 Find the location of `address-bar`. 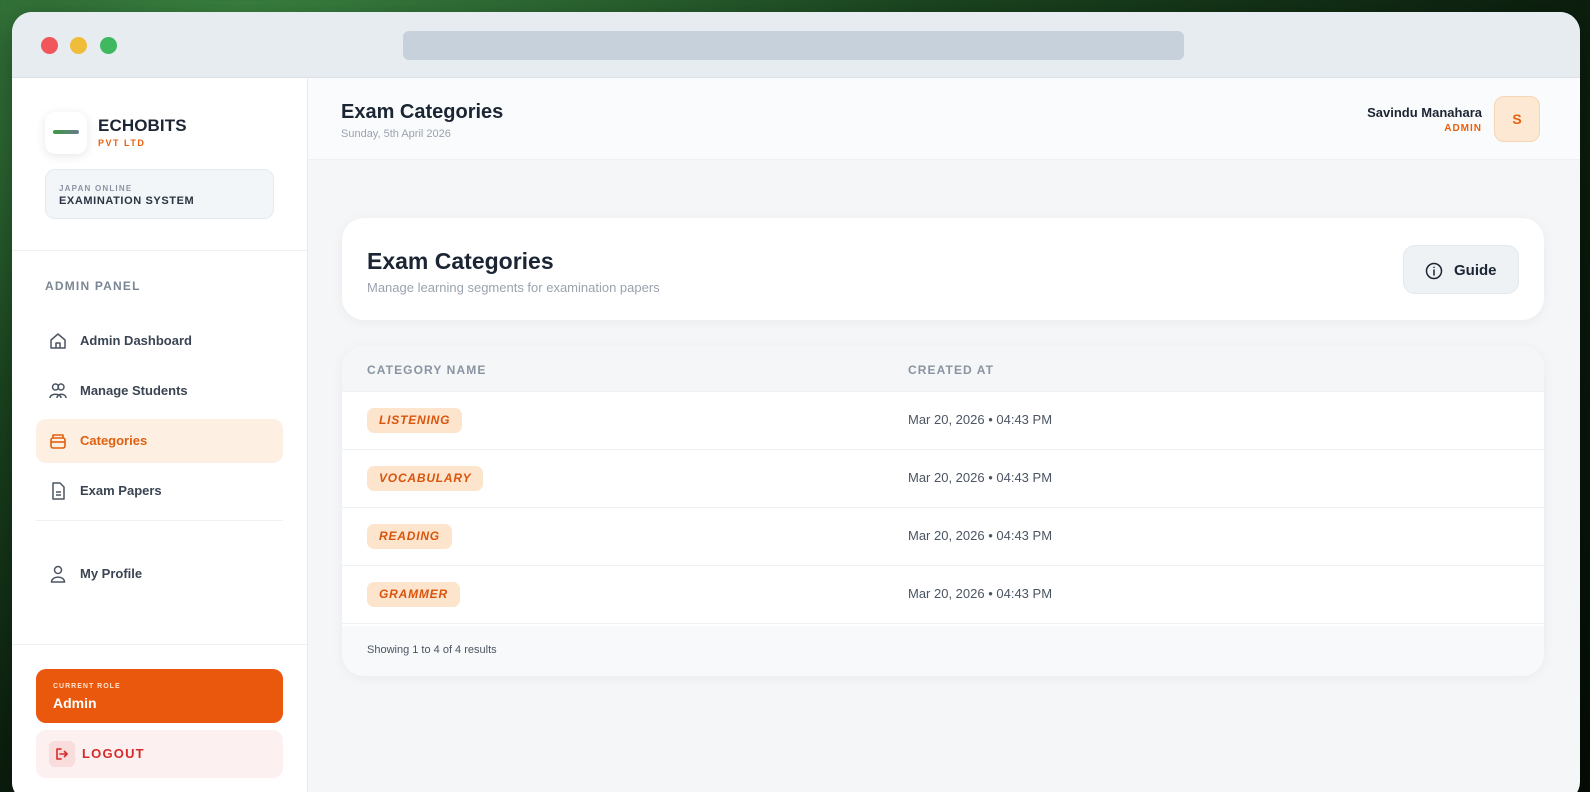

address-bar is located at coordinates (793, 45).